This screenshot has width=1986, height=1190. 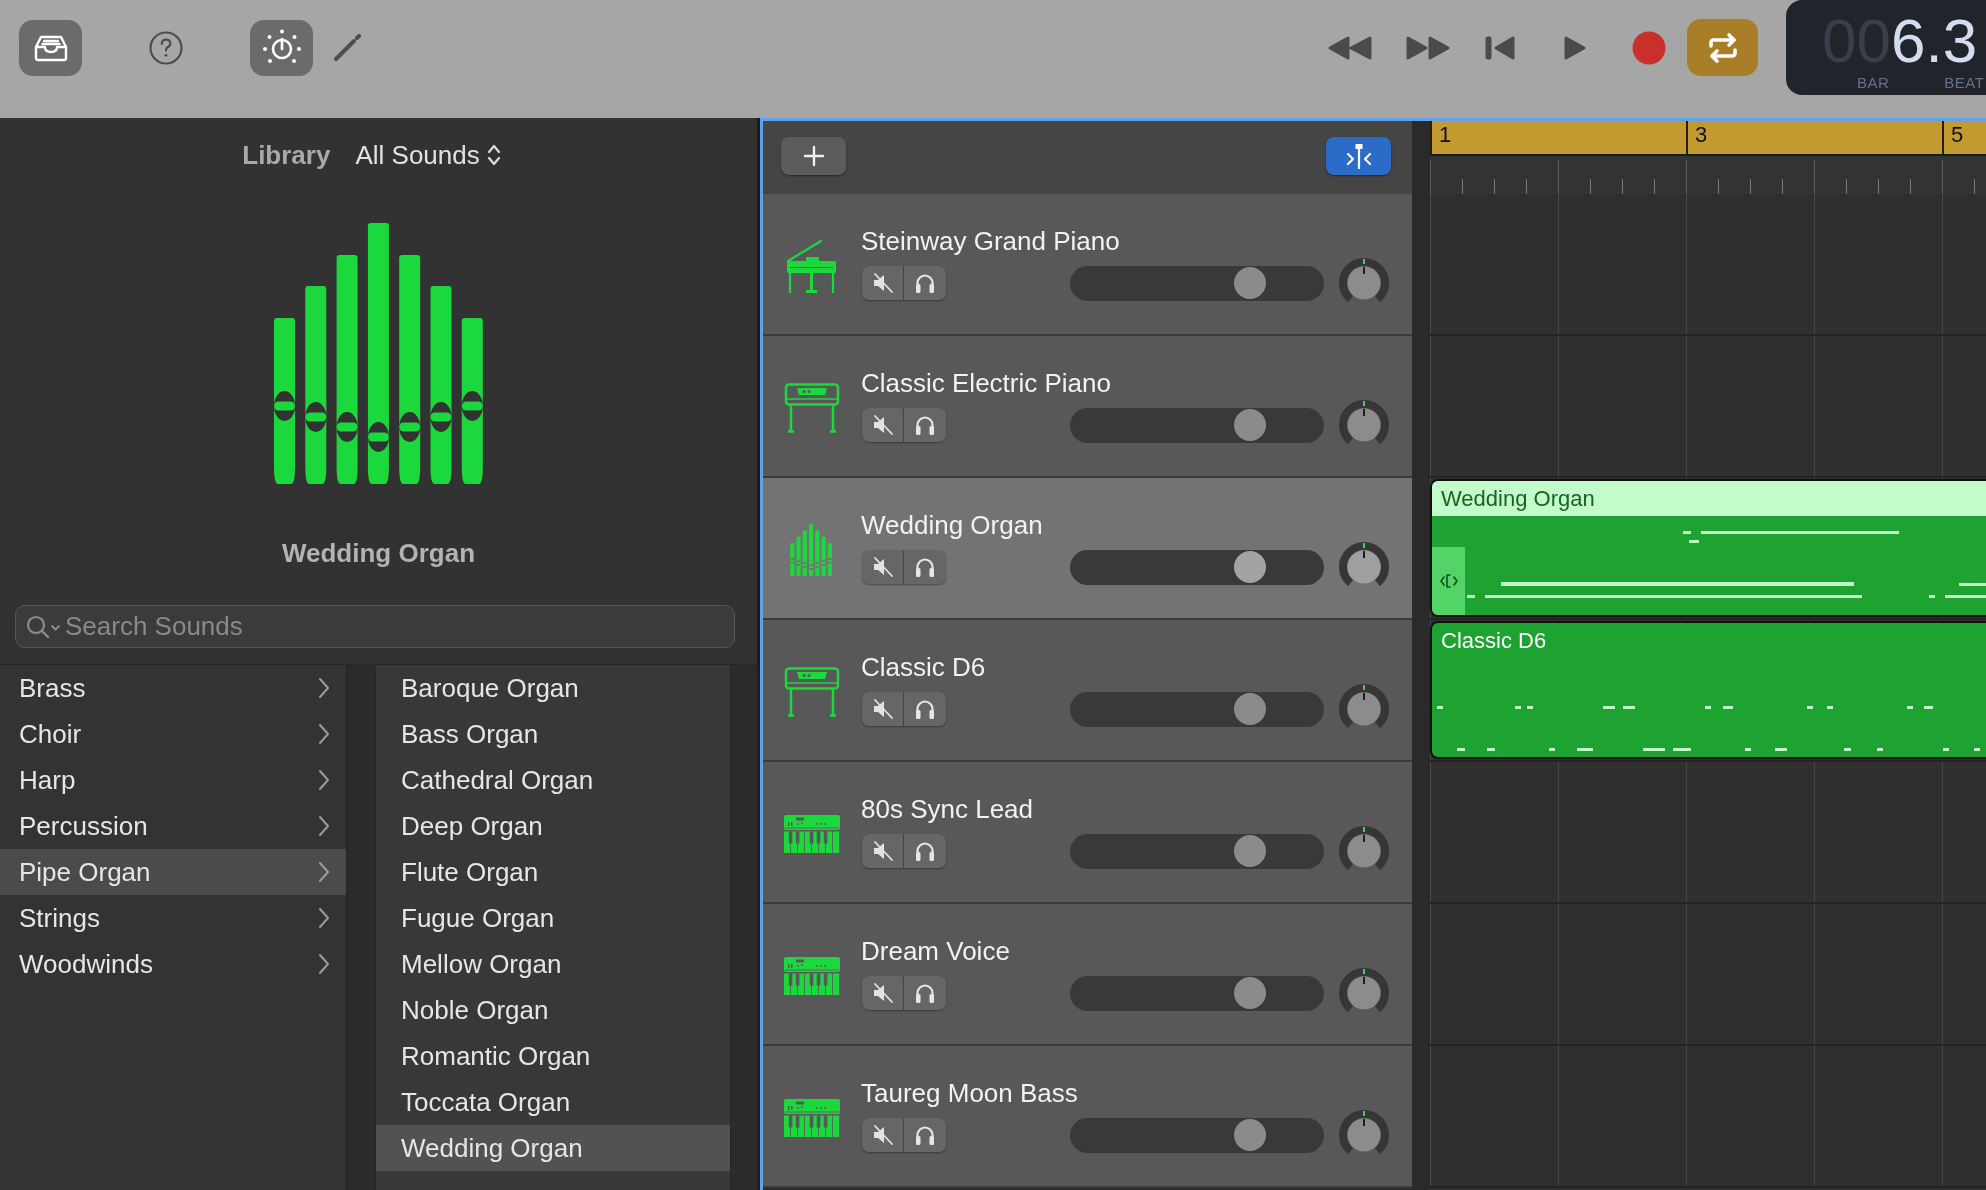 I want to click on record-icon, so click(x=1649, y=47).